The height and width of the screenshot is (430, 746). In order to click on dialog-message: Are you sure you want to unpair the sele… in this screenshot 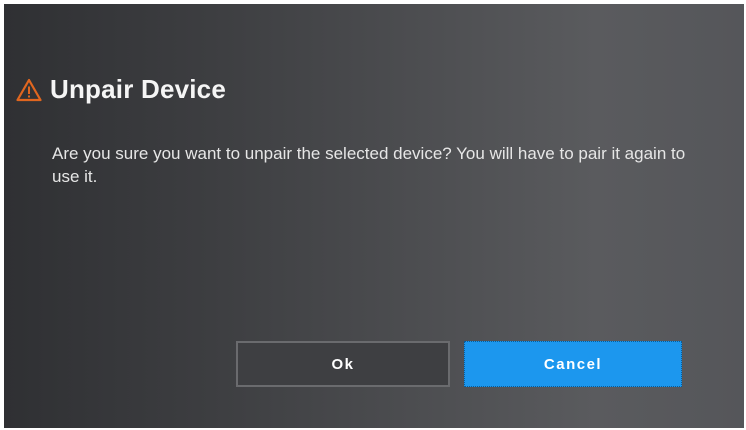, I will do `click(369, 165)`.